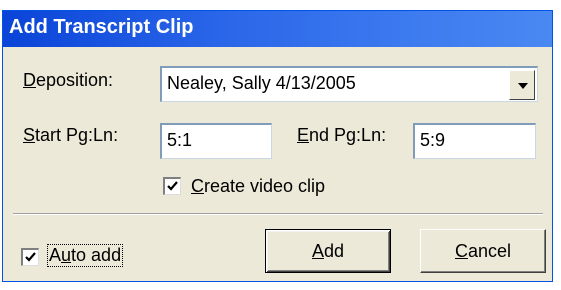  Describe the element at coordinates (342, 135) in the screenshot. I see `end-pg-ln-label: End Pg:Ln:` at that location.